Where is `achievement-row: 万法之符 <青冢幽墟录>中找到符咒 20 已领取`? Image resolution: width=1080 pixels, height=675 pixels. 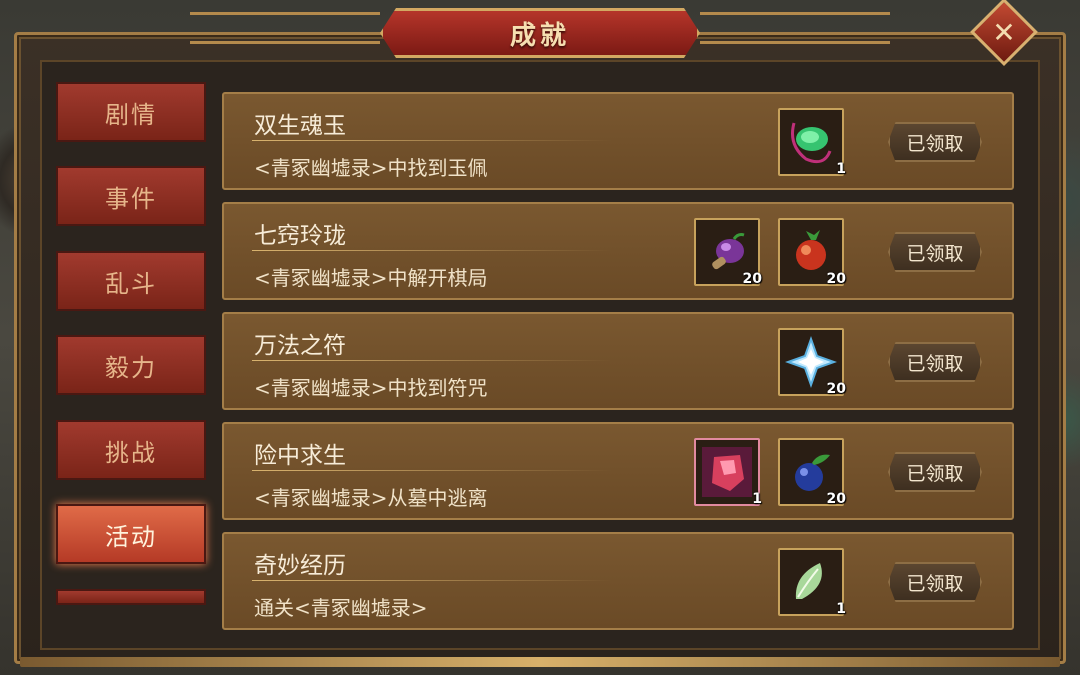
achievement-row: 万法之符 <青冢幽墟录>中找到符咒 20 已领取 is located at coordinates (618, 361).